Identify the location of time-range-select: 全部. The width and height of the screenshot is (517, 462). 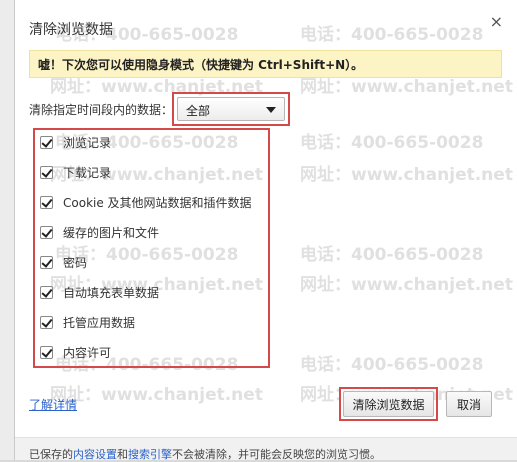
(231, 109).